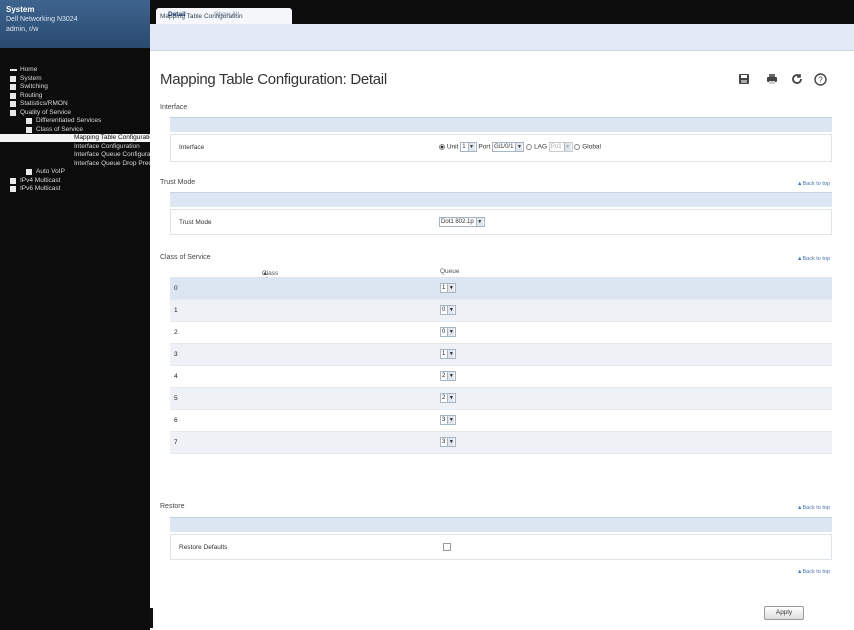 This screenshot has width=854, height=630. I want to click on subtab-detail: Detail, so click(177, 14).